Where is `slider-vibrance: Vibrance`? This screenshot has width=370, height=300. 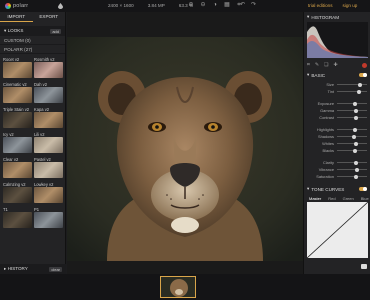
slider-vibrance: Vibrance is located at coordinates (337, 169).